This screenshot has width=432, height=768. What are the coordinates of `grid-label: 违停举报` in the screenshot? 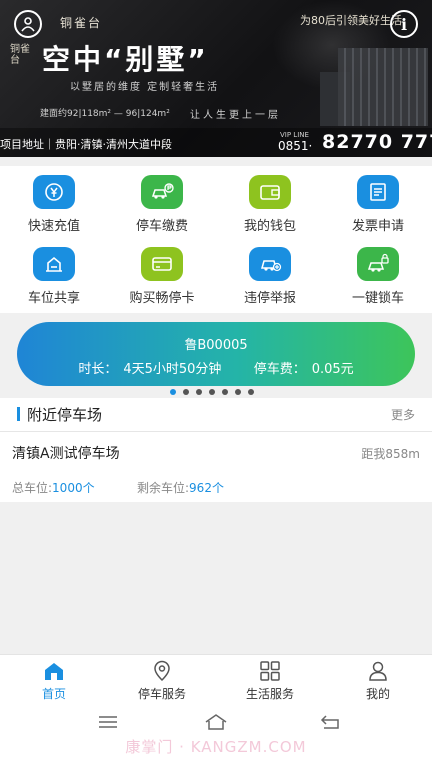 It's located at (269, 298).